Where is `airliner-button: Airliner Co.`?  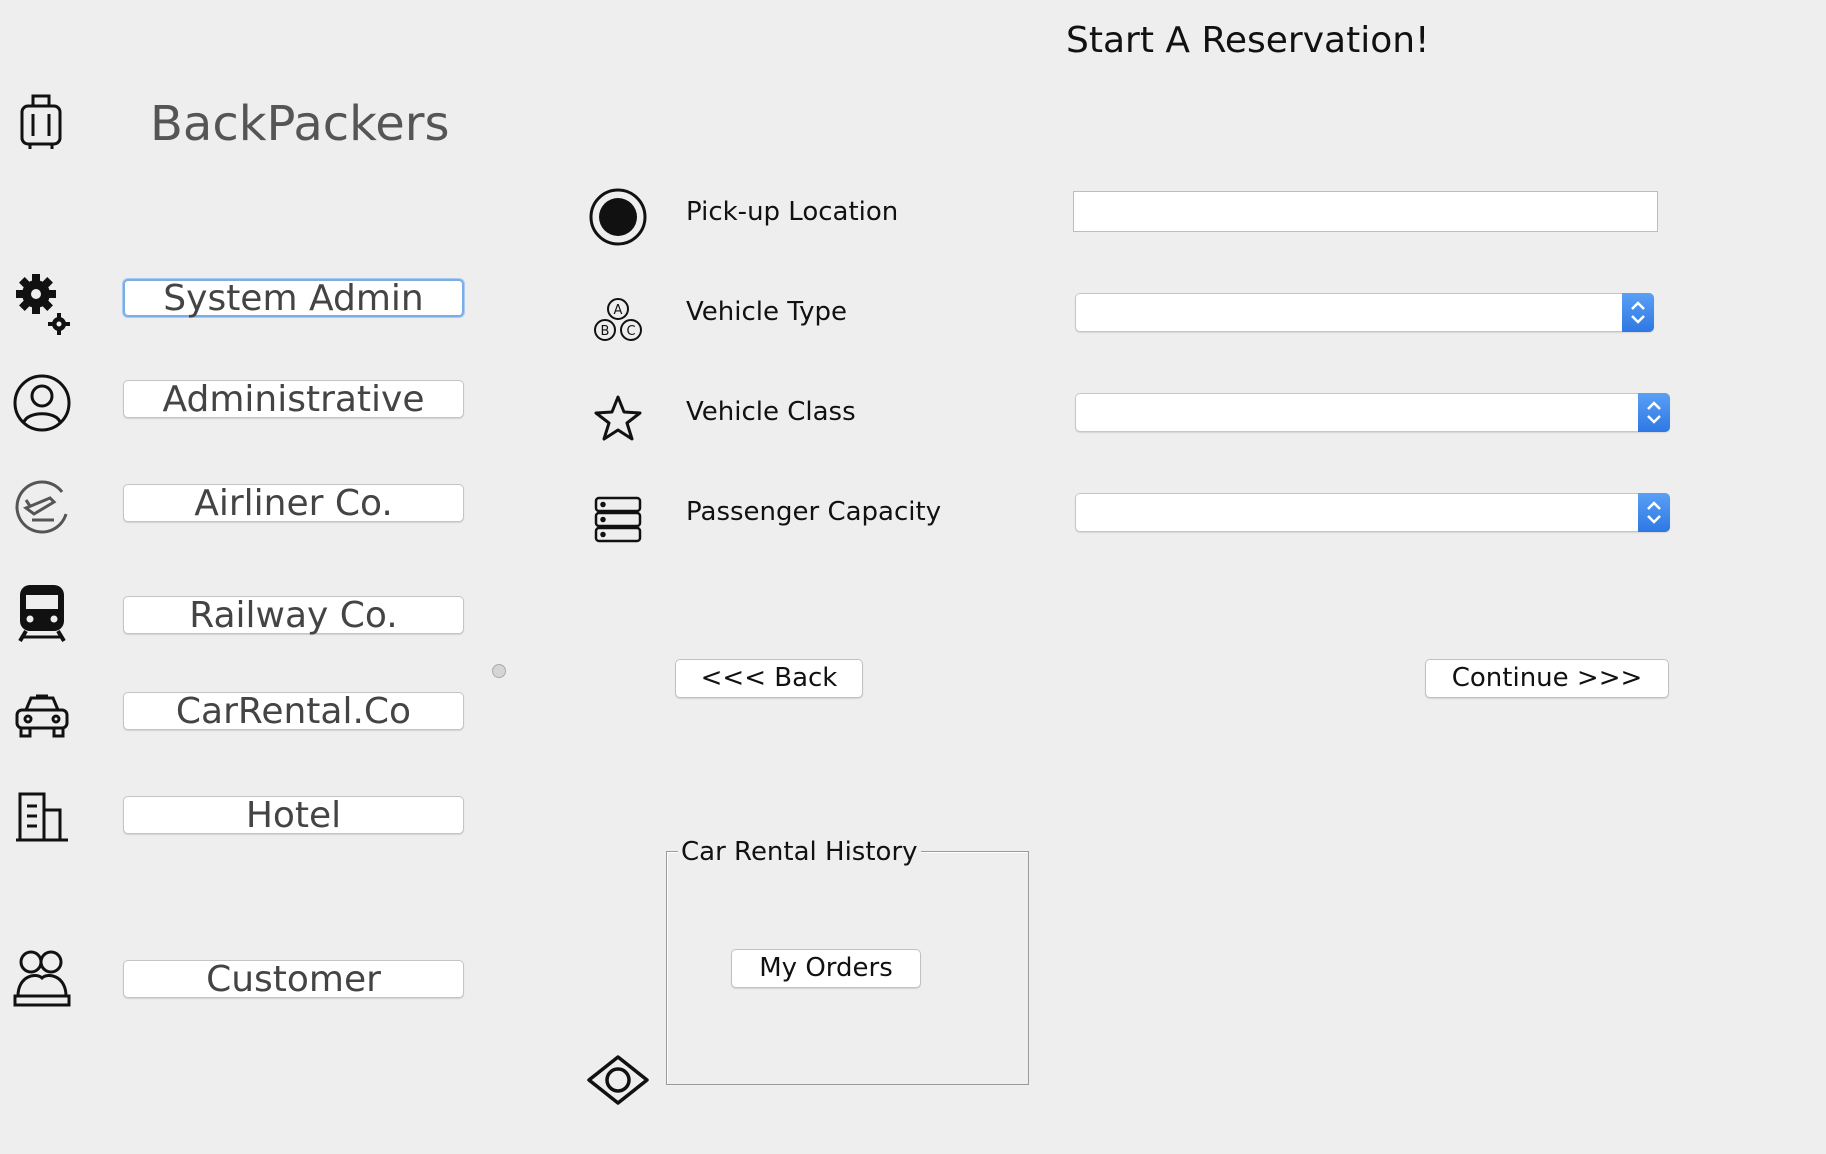 airliner-button: Airliner Co. is located at coordinates (293, 503).